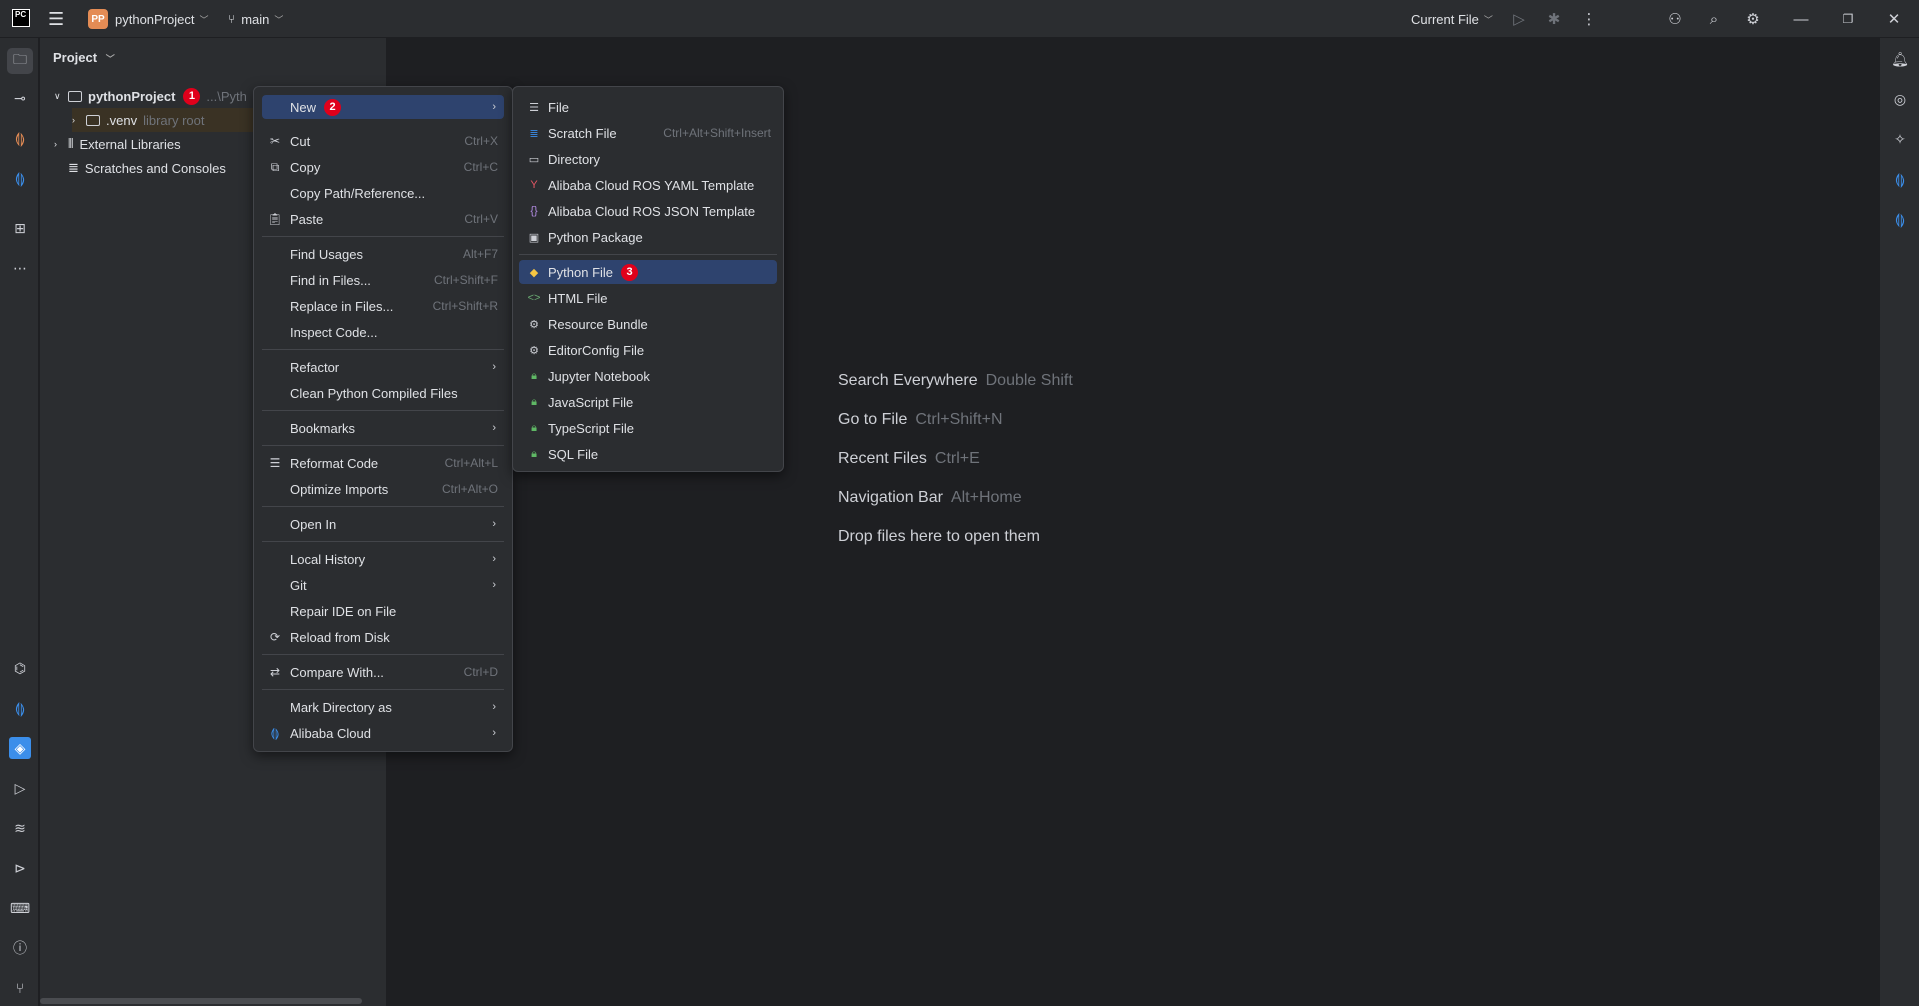 Image resolution: width=1919 pixels, height=1006 pixels. I want to click on submenu-item-editorconfig: ⚙ EditorConfig File, so click(648, 350).